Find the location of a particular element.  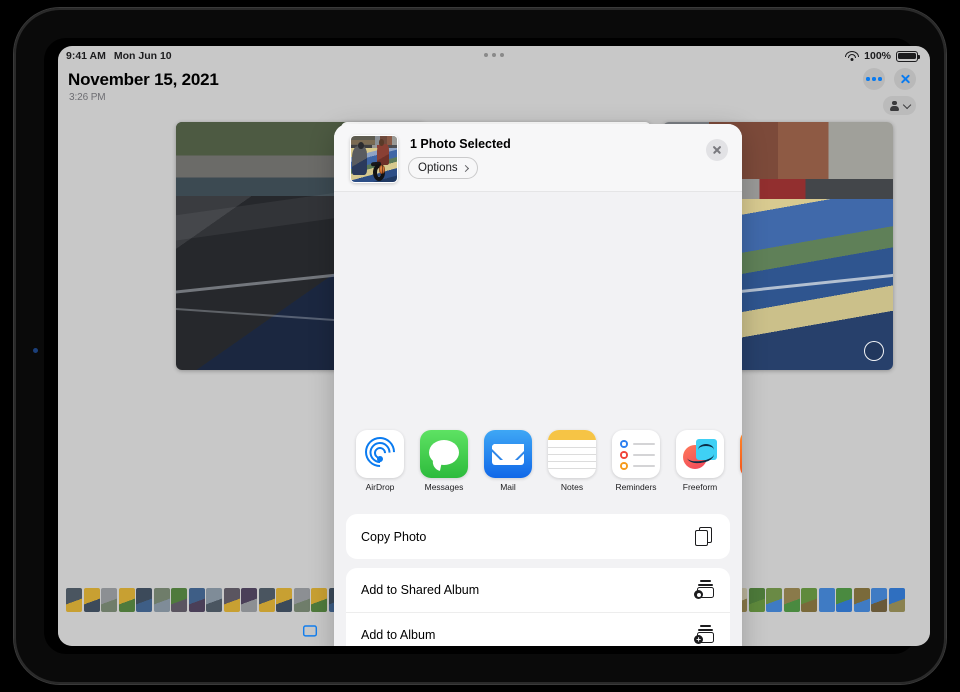

battery-percent: 100% is located at coordinates (877, 56).